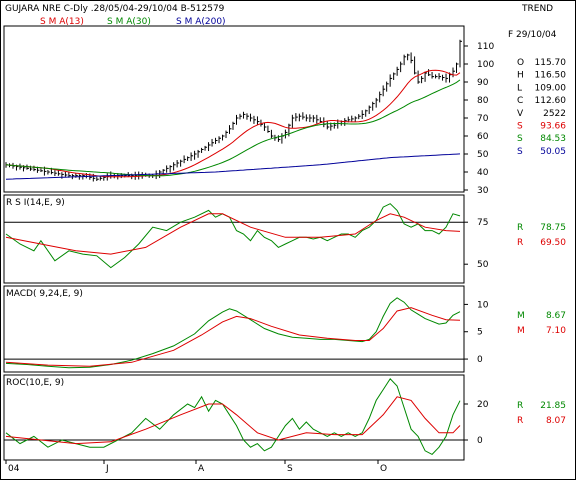 The height and width of the screenshot is (480, 576). What do you see at coordinates (483, 191) in the screenshot?
I see `price-ytick-label: 30` at bounding box center [483, 191].